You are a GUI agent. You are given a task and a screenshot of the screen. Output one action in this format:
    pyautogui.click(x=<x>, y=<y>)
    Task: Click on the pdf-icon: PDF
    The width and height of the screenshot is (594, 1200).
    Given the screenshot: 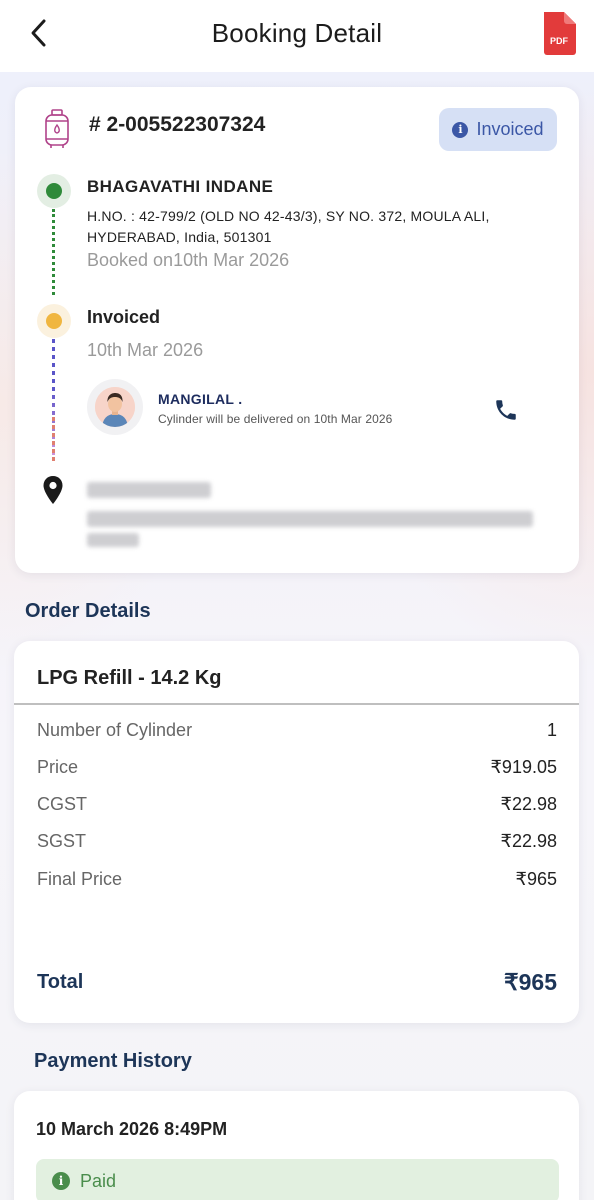 What is the action you would take?
    pyautogui.click(x=560, y=33)
    